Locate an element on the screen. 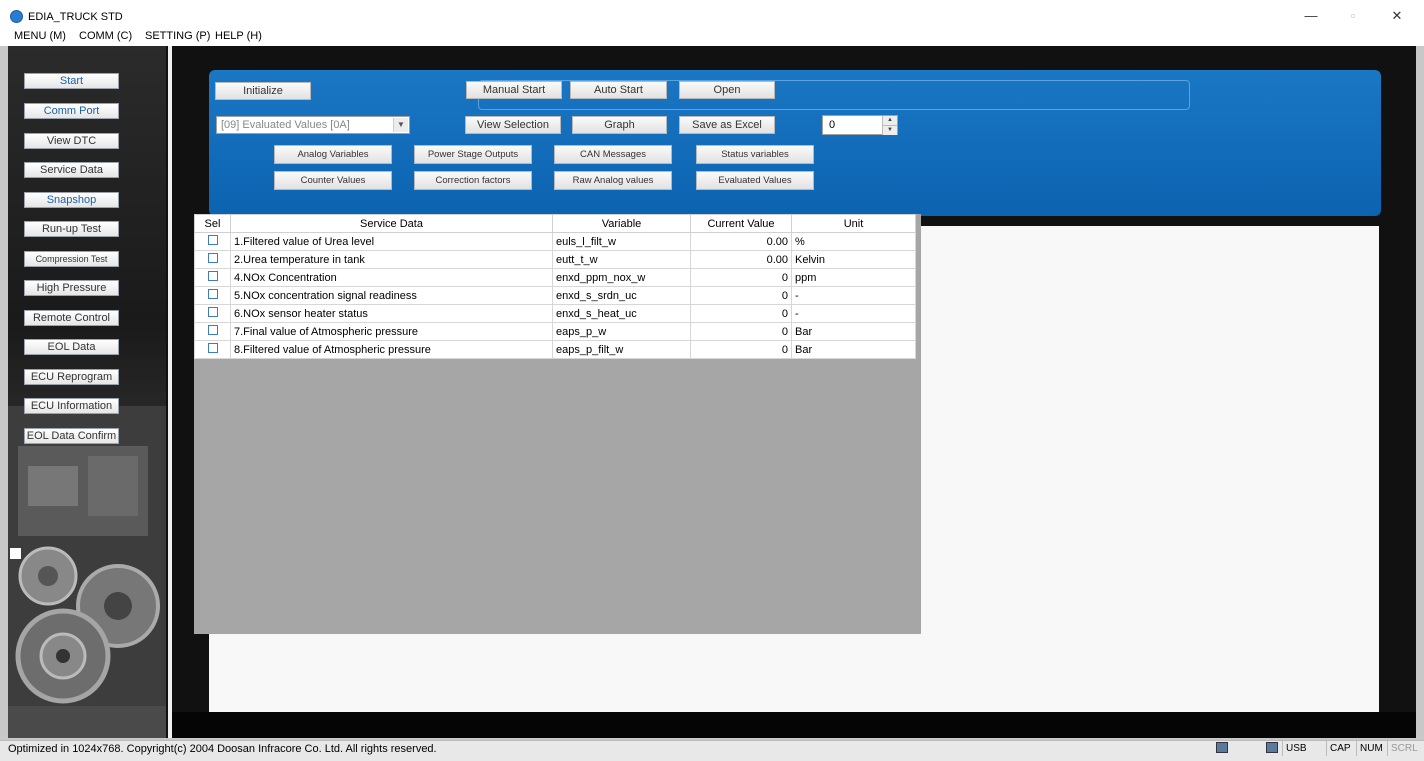  analog-variables-button: Analog Variables is located at coordinates (333, 154).